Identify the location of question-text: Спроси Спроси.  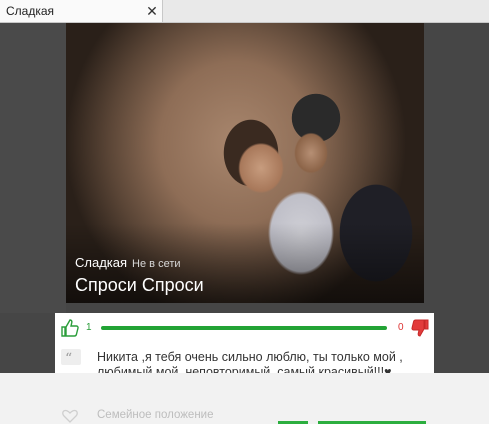
(139, 285).